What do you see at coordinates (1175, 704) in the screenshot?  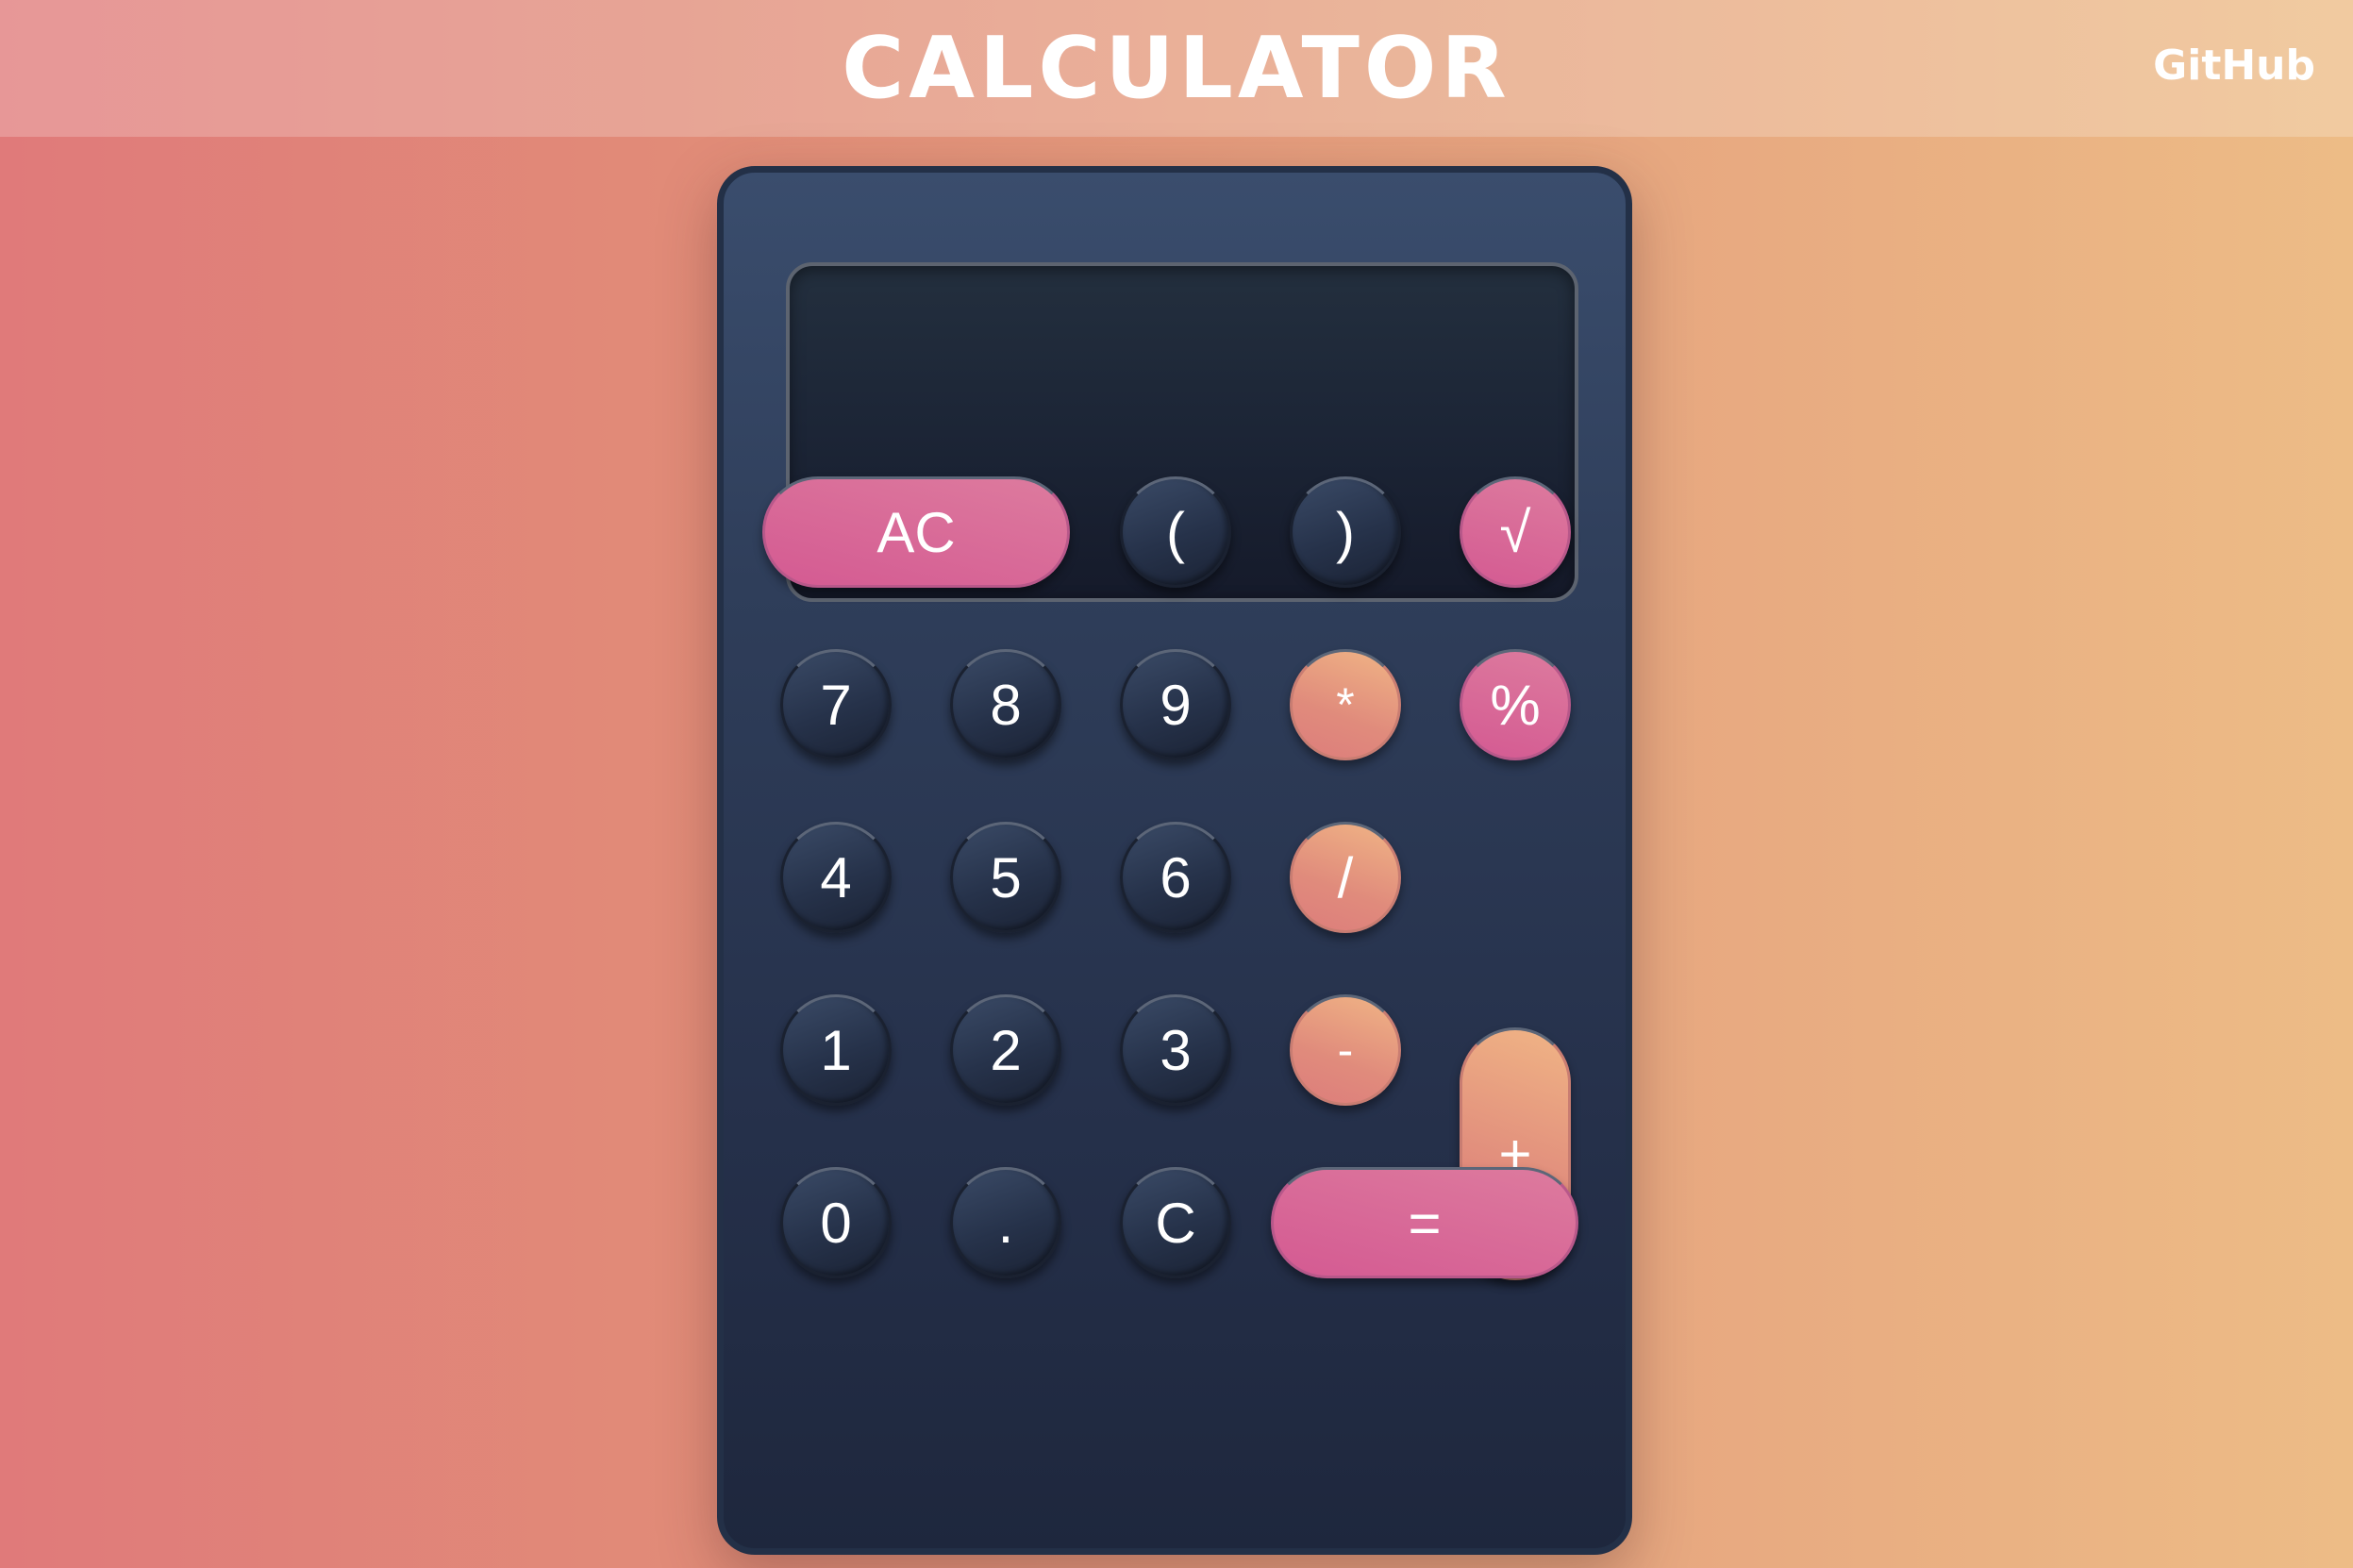 I see `digit-9-button: 9` at bounding box center [1175, 704].